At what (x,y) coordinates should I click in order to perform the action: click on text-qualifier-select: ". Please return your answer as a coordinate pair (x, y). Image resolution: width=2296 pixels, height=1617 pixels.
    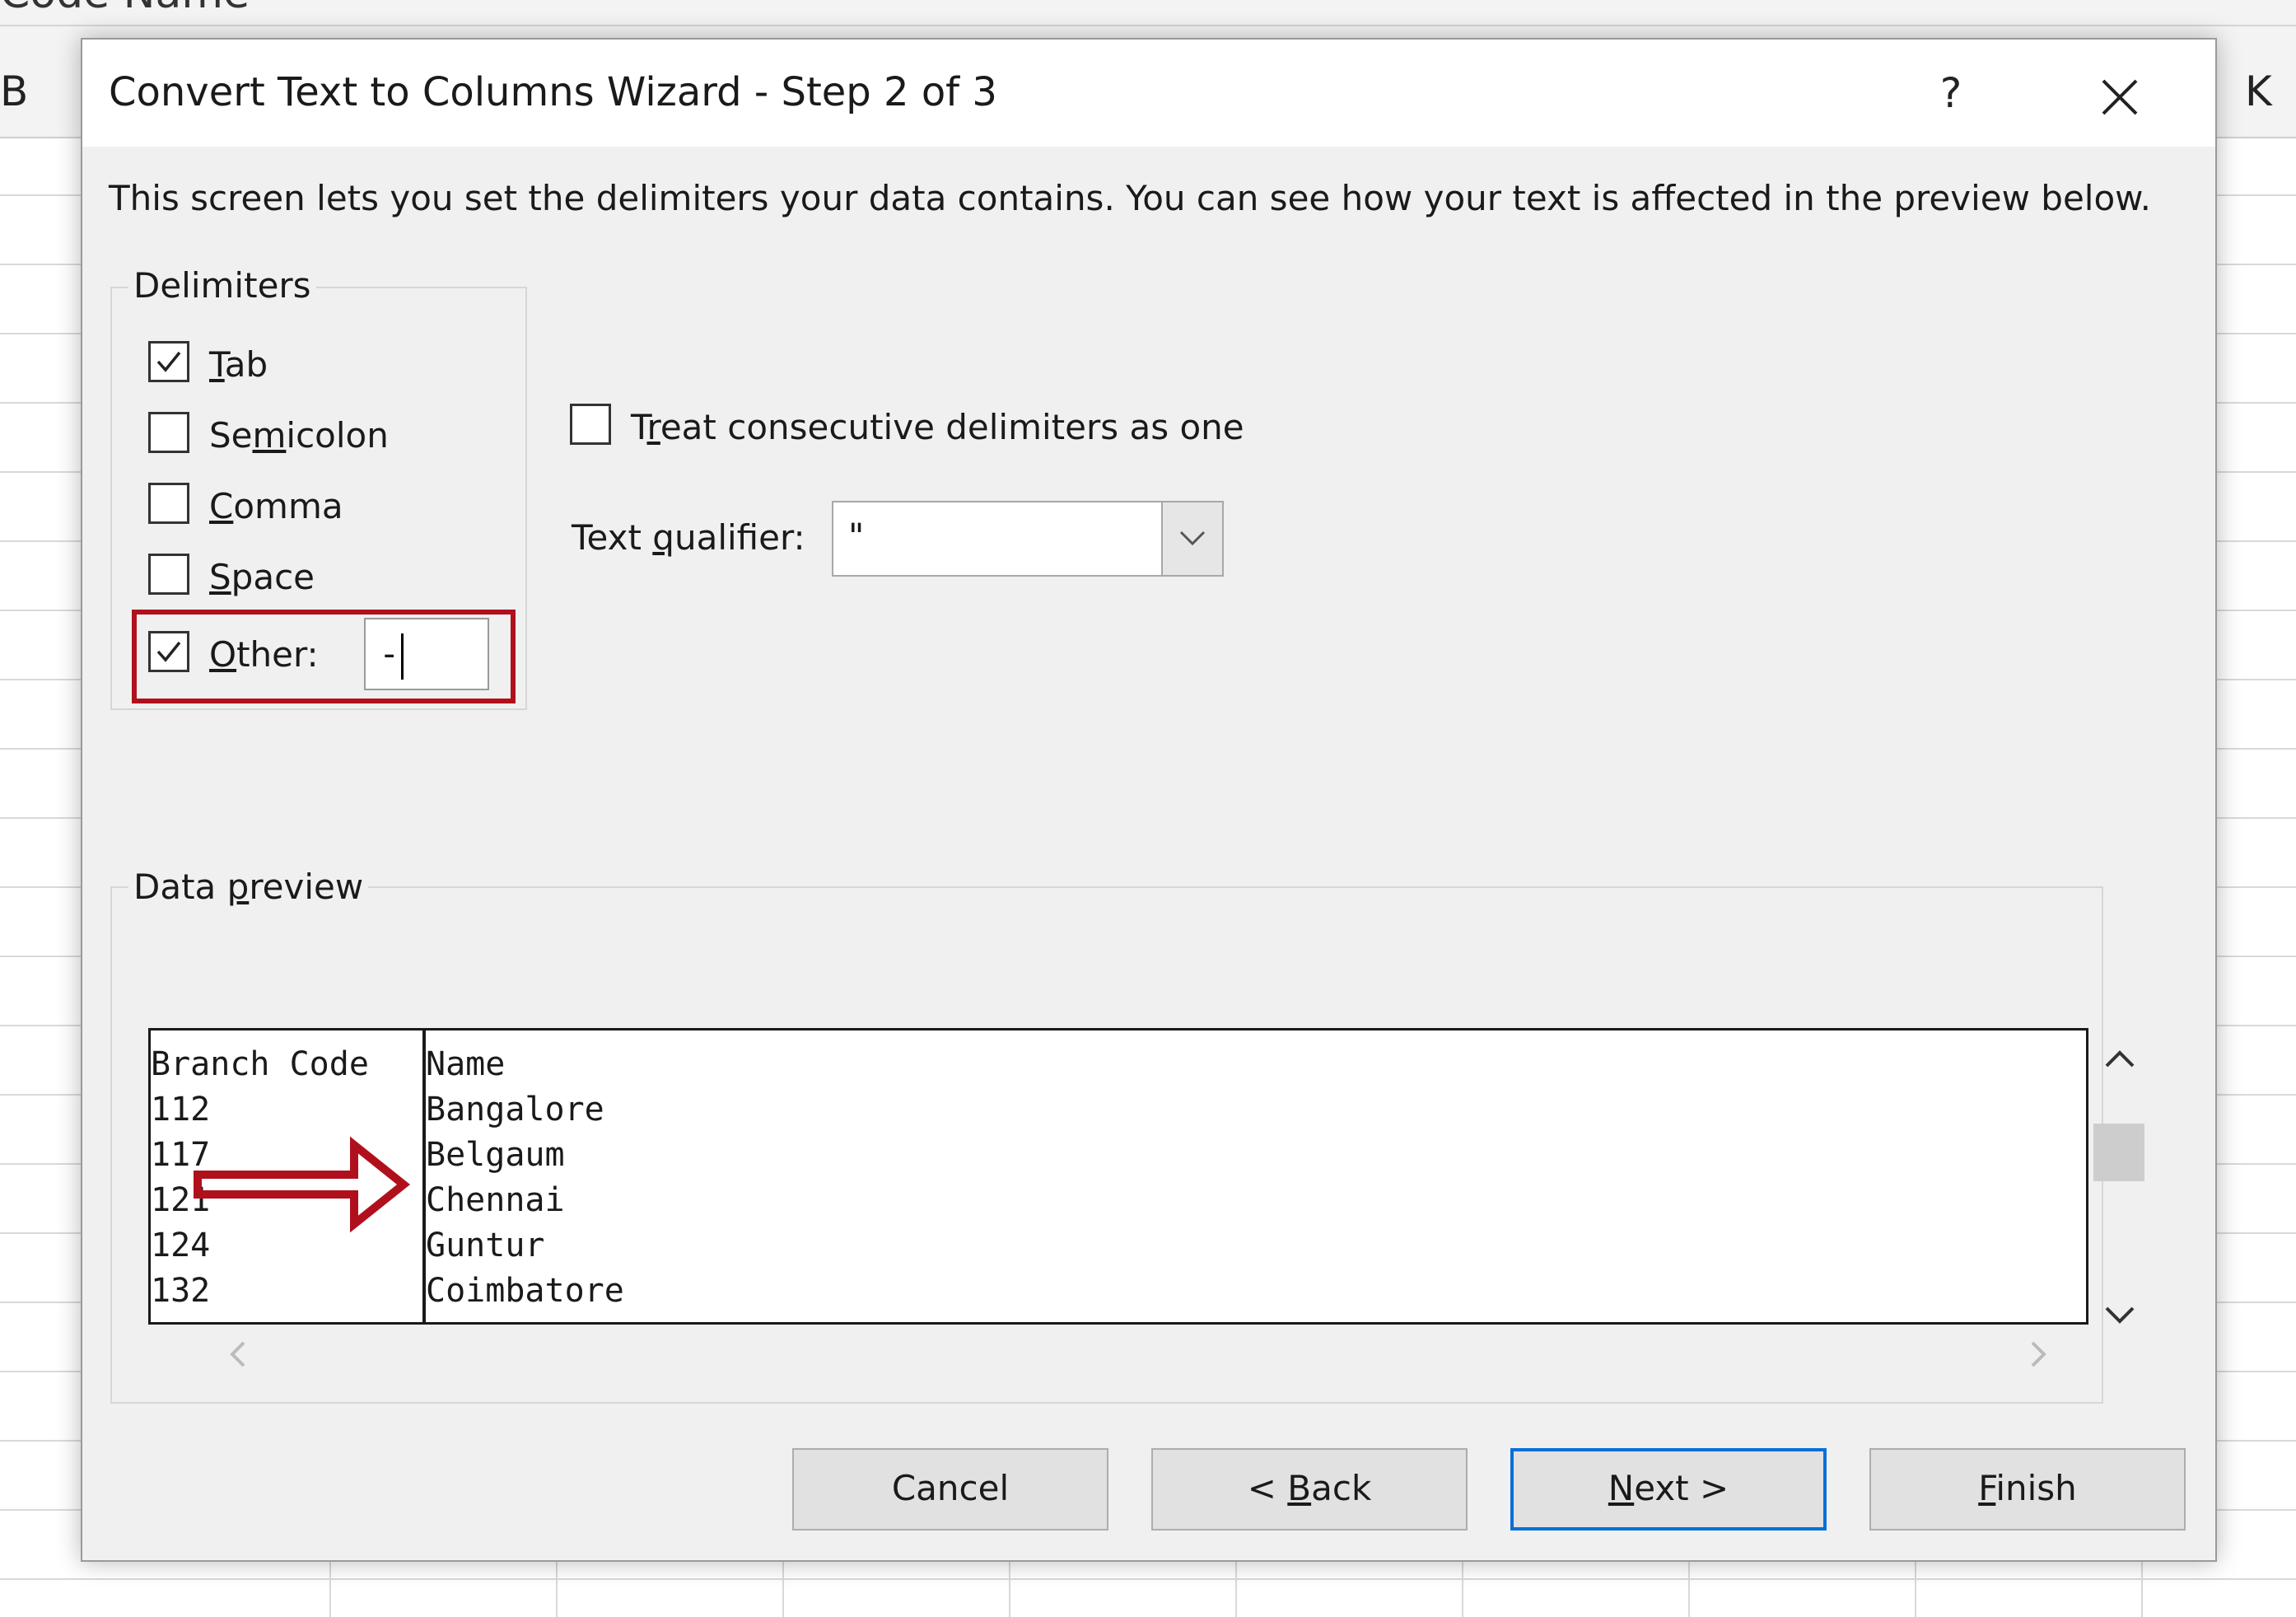
    Looking at the image, I should click on (1028, 539).